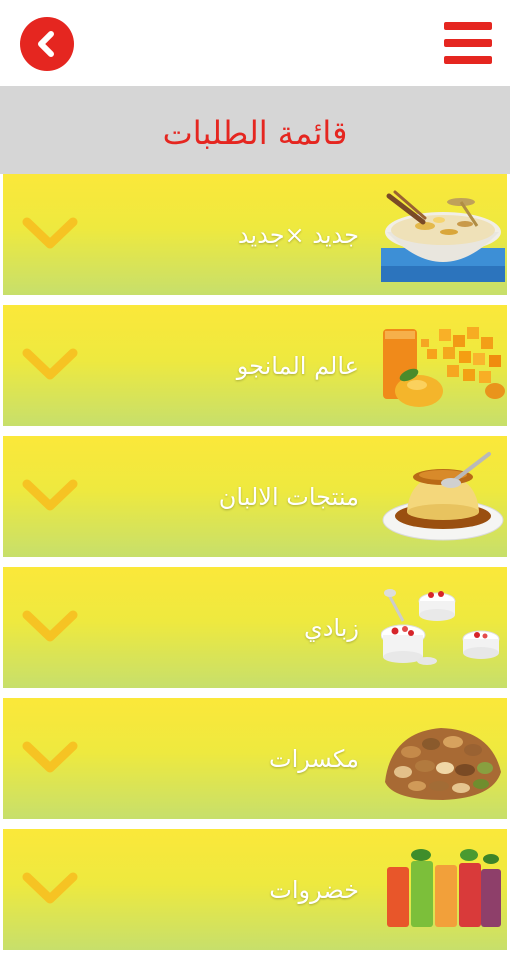  I want to click on vegetable-juices-image, so click(444, 888).